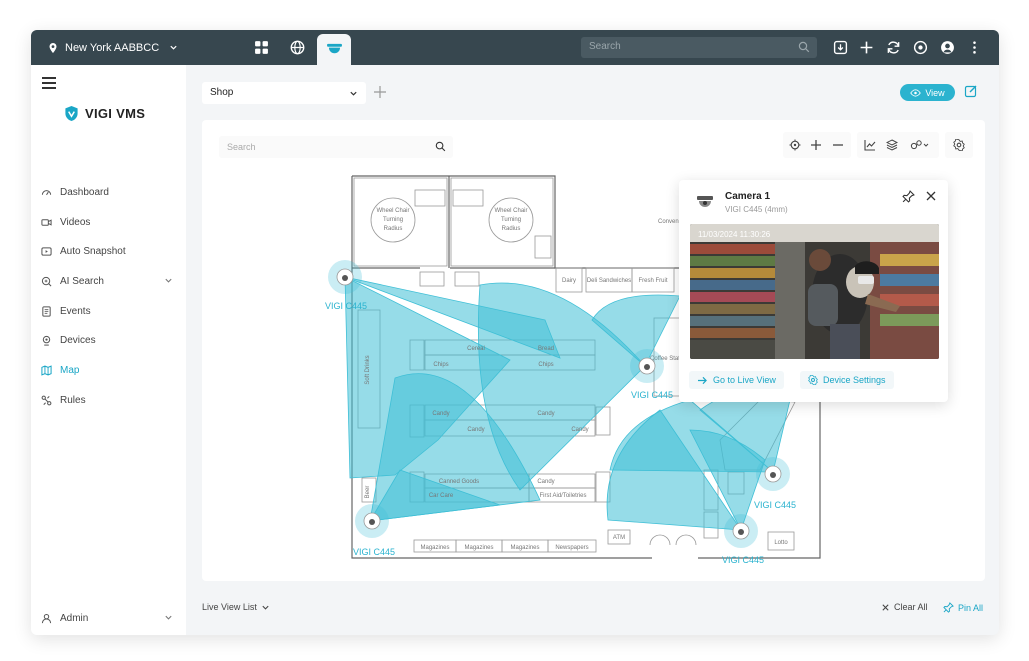 The height and width of the screenshot is (661, 1029). What do you see at coordinates (699, 47) in the screenshot?
I see `global-search-input: Search` at bounding box center [699, 47].